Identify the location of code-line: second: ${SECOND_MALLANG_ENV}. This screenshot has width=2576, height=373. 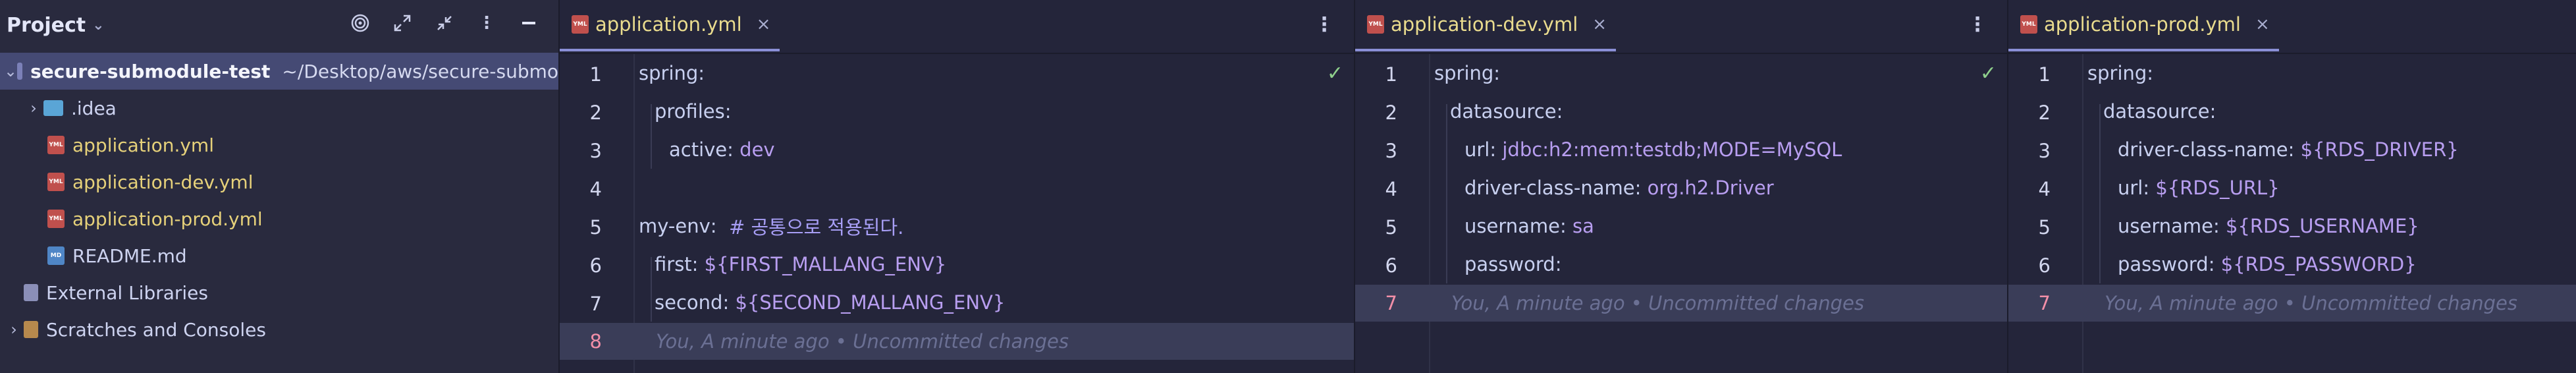
(994, 302).